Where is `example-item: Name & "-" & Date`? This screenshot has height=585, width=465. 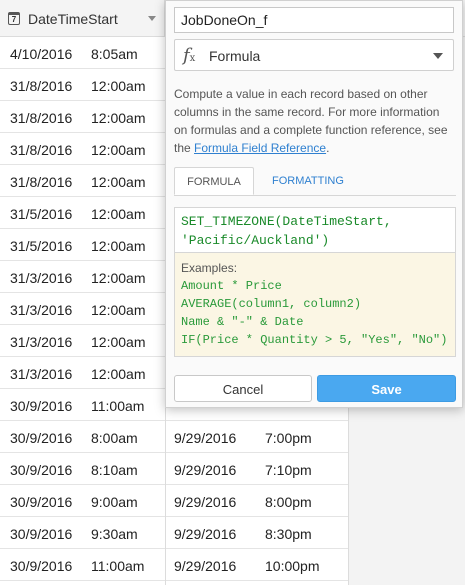
example-item: Name & "-" & Date is located at coordinates (242, 322).